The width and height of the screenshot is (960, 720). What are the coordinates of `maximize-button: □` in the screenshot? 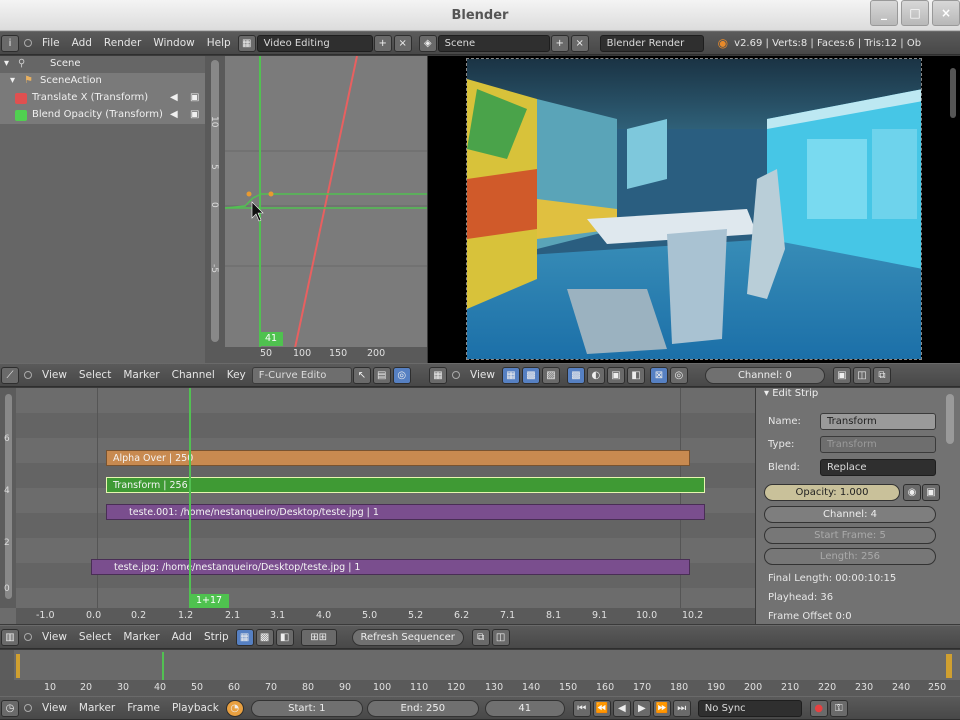 It's located at (915, 13).